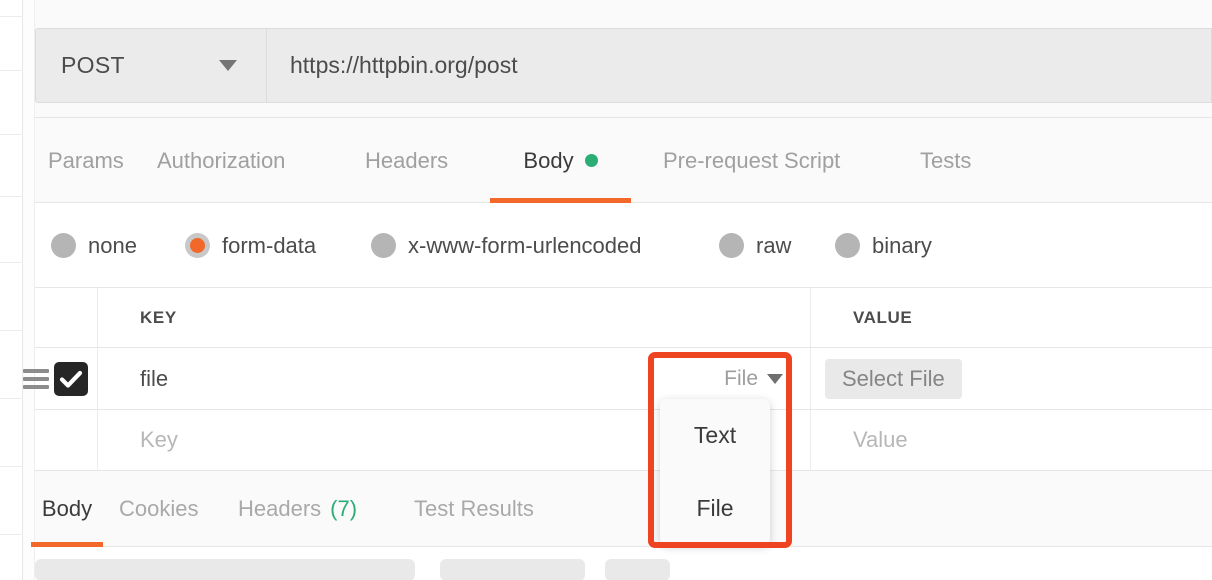 The height and width of the screenshot is (580, 1212). Describe the element at coordinates (158, 317) in the screenshot. I see `column-header-key: KEY` at that location.